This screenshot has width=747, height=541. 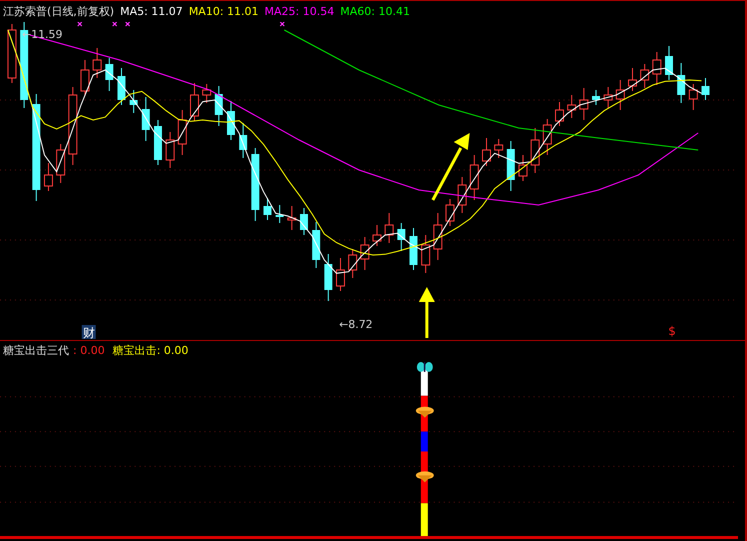 I want to click on up-arrow, so click(x=426, y=312).